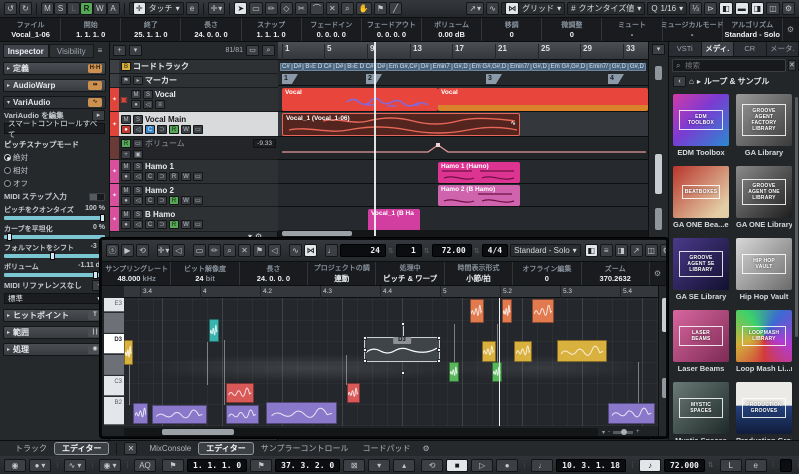  Describe the element at coordinates (54, 183) in the screenshot. I see `pitch-snap-option: オフ` at that location.